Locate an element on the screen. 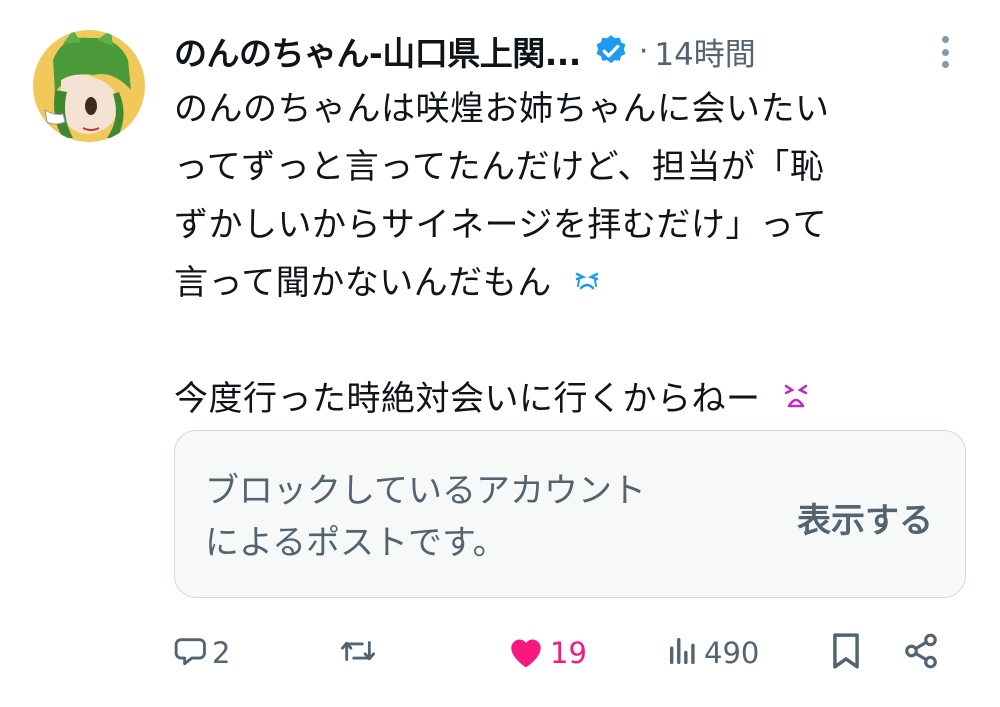 Image resolution: width=1000 pixels, height=707 pixels. crying-face-icon is located at coordinates (587, 285).